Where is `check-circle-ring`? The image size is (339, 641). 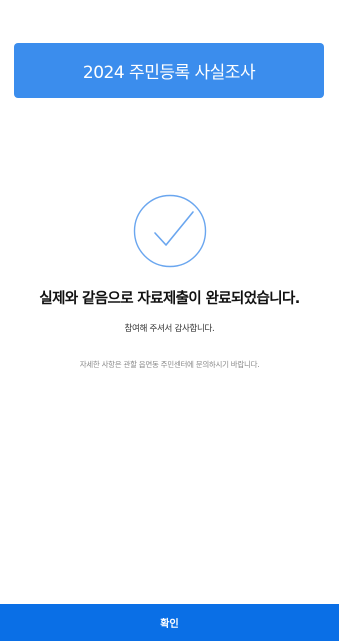 check-circle-ring is located at coordinates (170, 231).